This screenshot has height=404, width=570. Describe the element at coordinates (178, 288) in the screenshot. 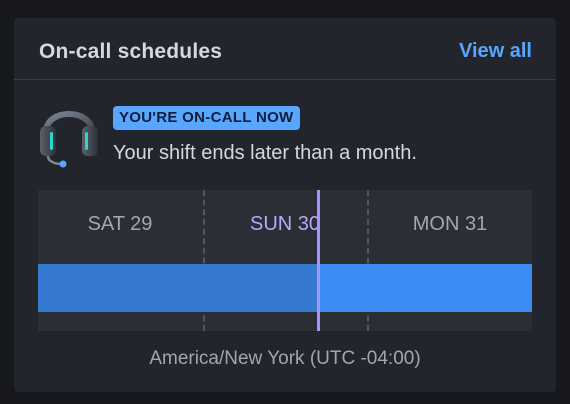

I see `shift-bar-past` at that location.